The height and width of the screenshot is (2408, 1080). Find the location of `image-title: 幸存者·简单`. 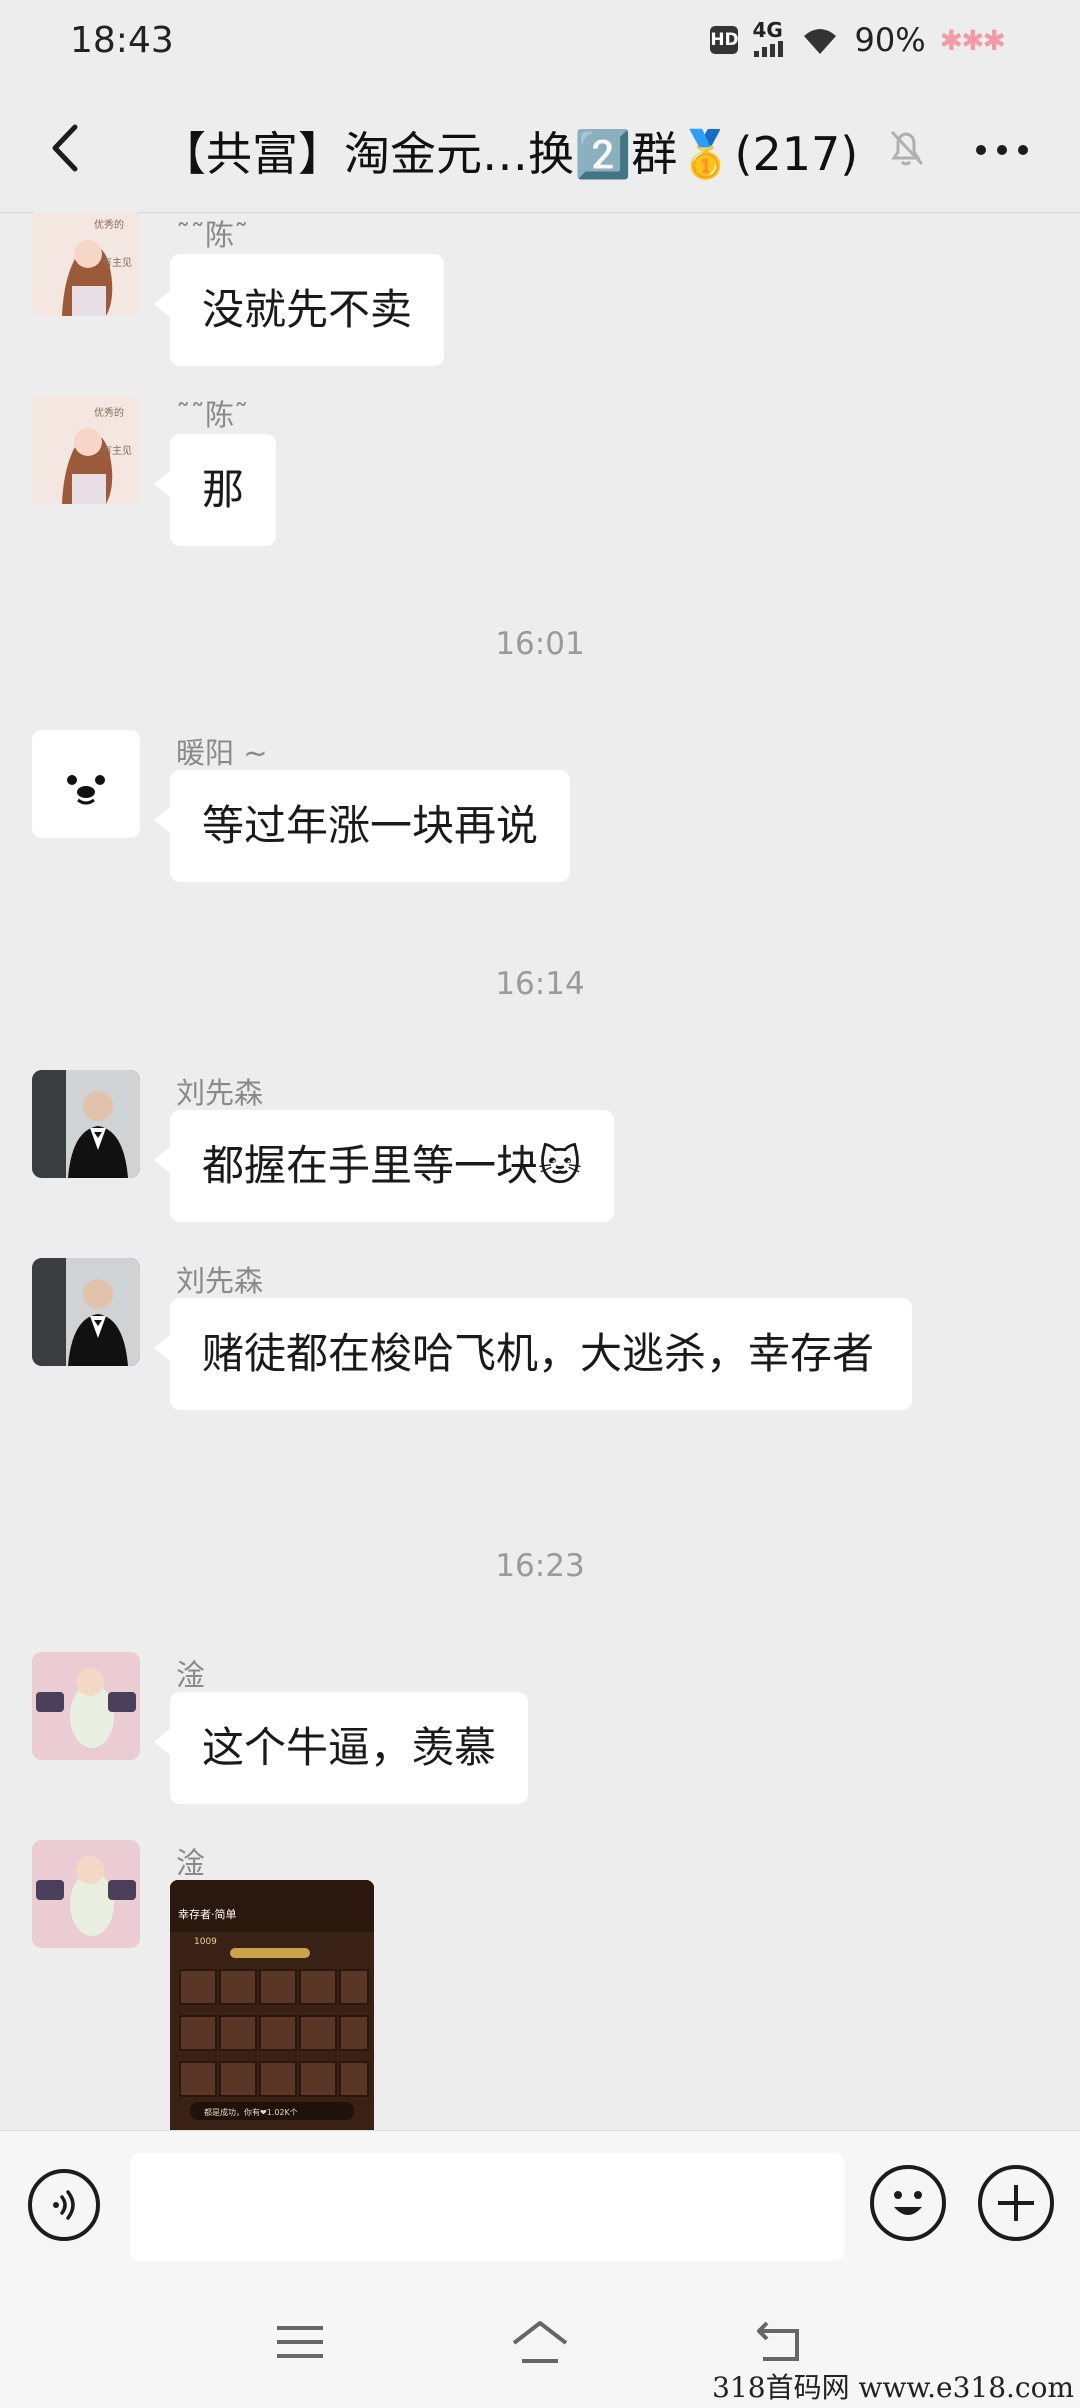

image-title: 幸存者·简单 is located at coordinates (207, 1914).